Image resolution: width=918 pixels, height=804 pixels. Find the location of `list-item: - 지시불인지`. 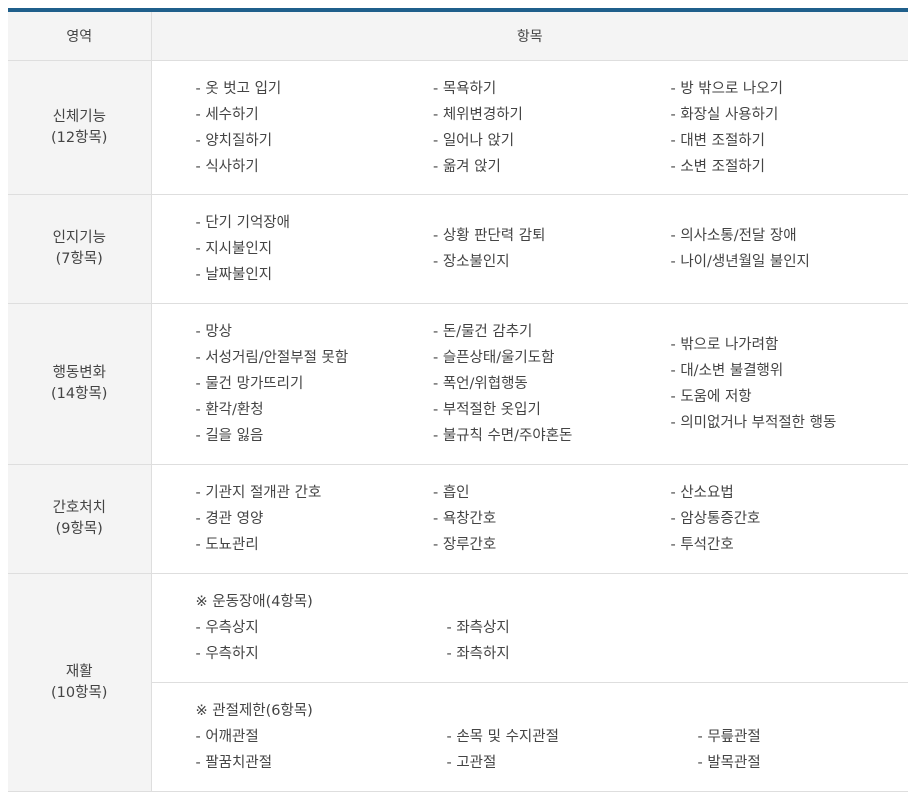

list-item: - 지시불인지 is located at coordinates (234, 249).